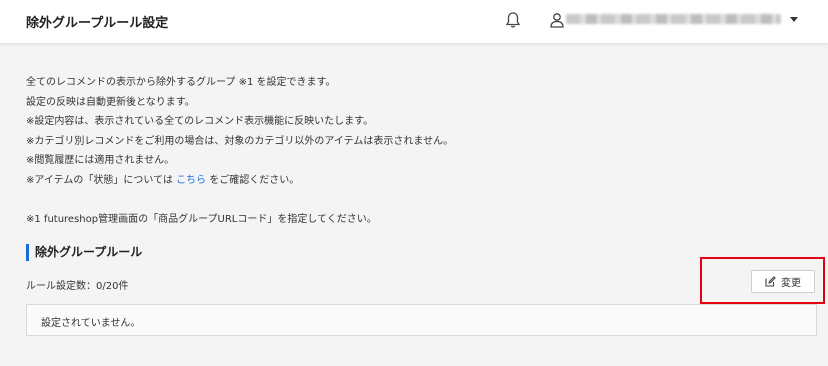 The height and width of the screenshot is (366, 828). I want to click on item-status-suffix: をご確認ください。, so click(253, 180).